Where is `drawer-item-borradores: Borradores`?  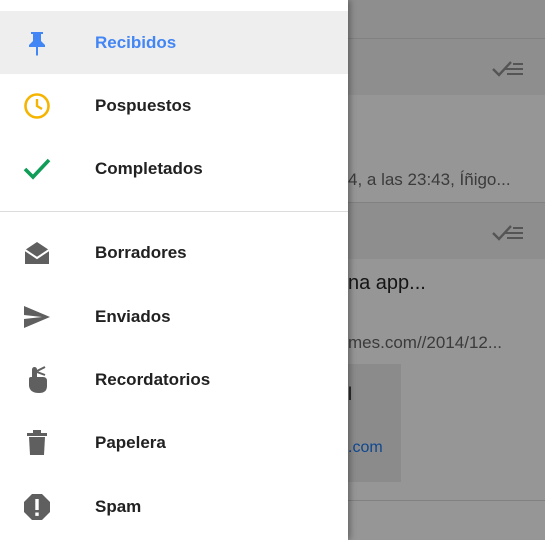 drawer-item-borradores: Borradores is located at coordinates (174, 252).